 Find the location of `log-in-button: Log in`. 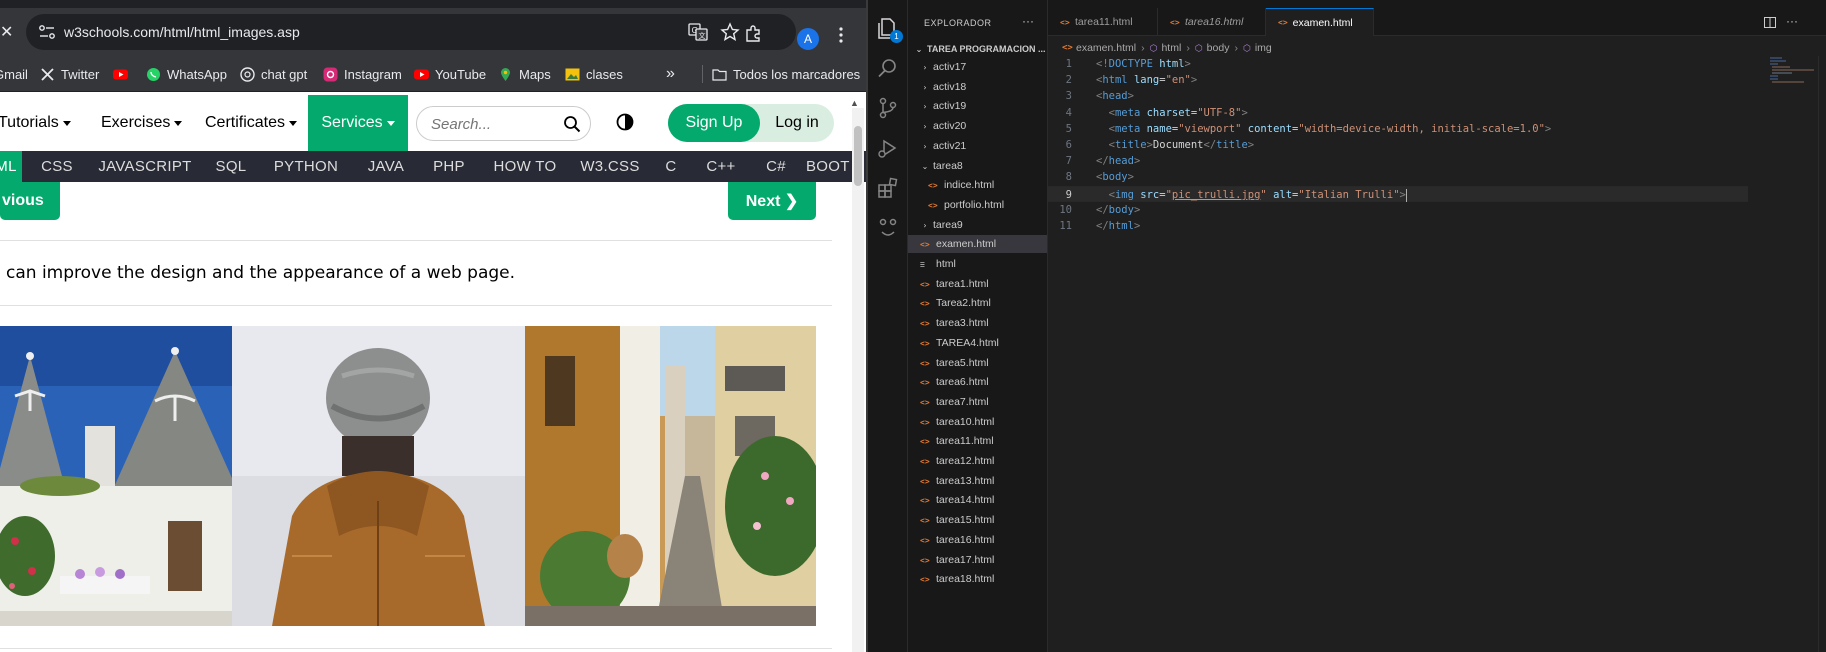

log-in-button: Log in is located at coordinates (797, 123).